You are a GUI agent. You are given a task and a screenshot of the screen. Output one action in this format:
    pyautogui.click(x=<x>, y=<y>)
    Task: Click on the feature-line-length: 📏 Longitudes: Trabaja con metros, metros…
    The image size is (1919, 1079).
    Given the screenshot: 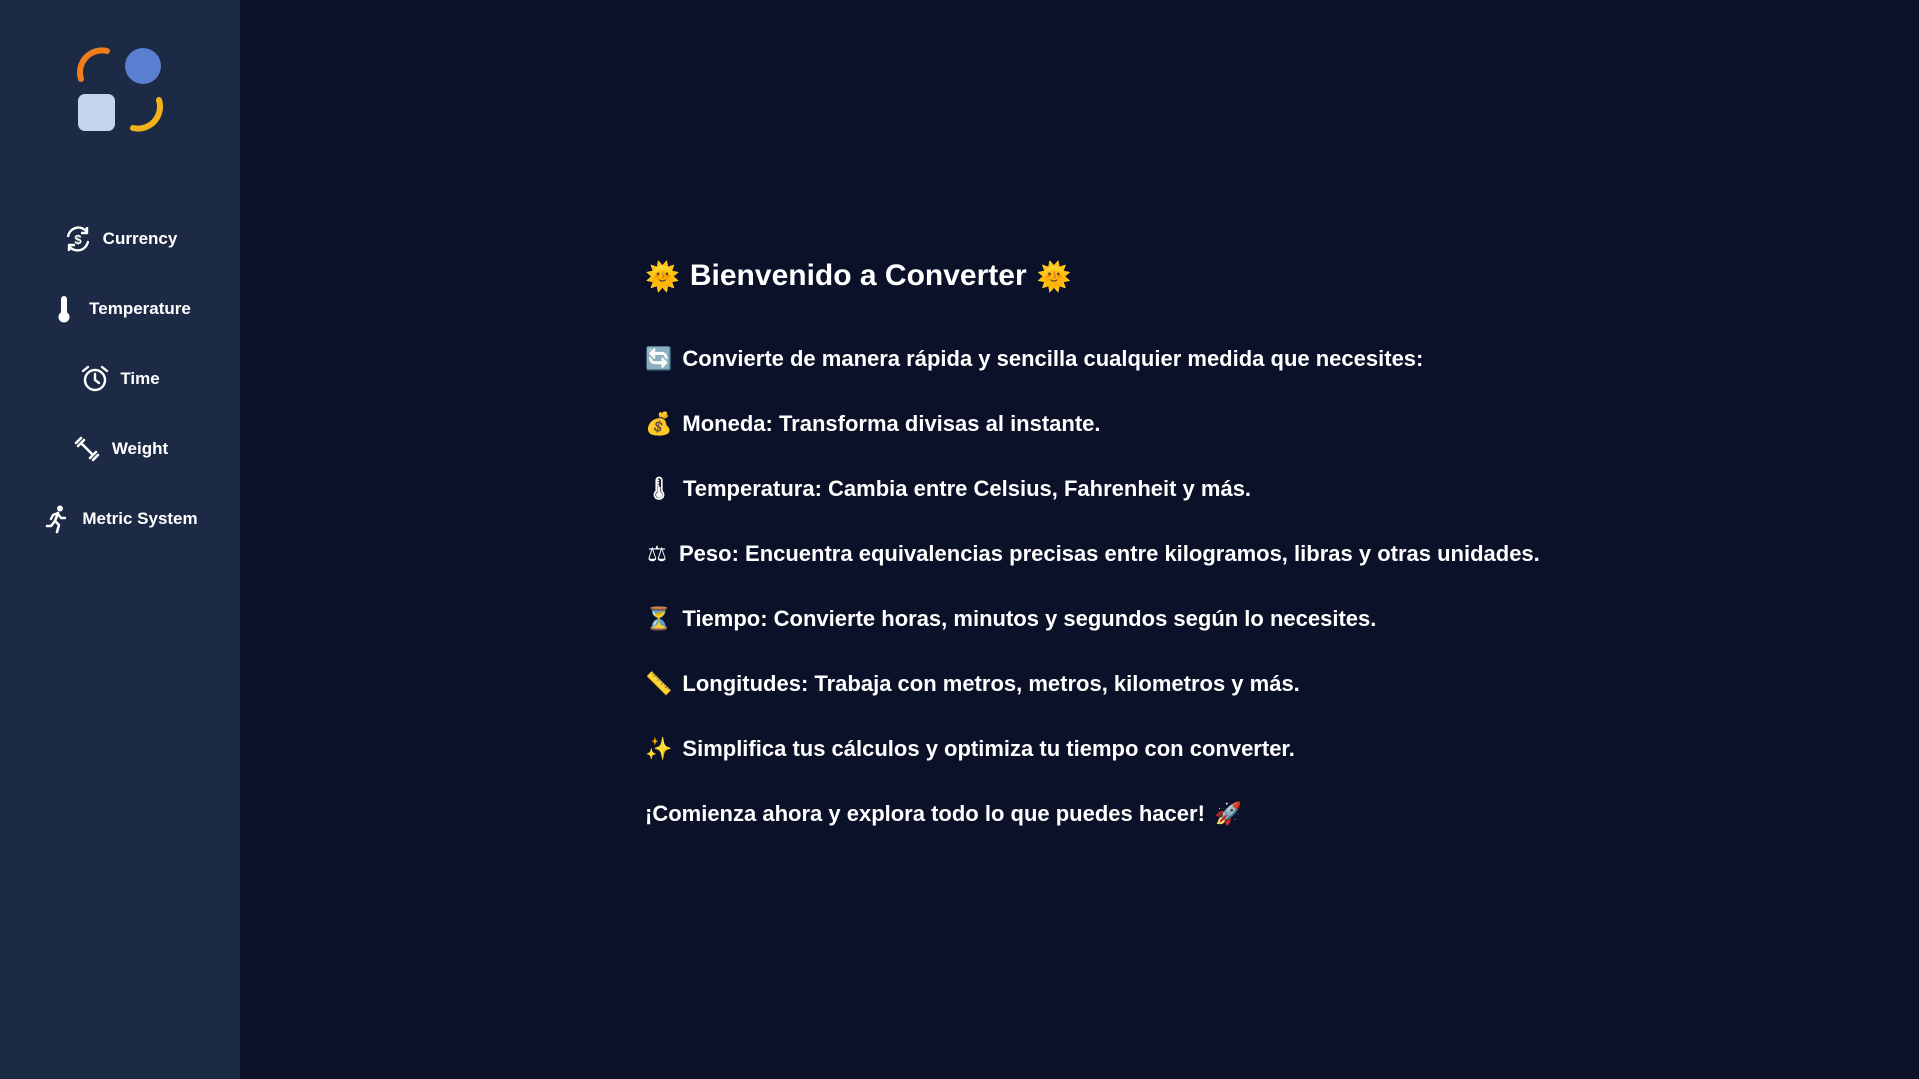 What is the action you would take?
    pyautogui.click(x=1195, y=683)
    